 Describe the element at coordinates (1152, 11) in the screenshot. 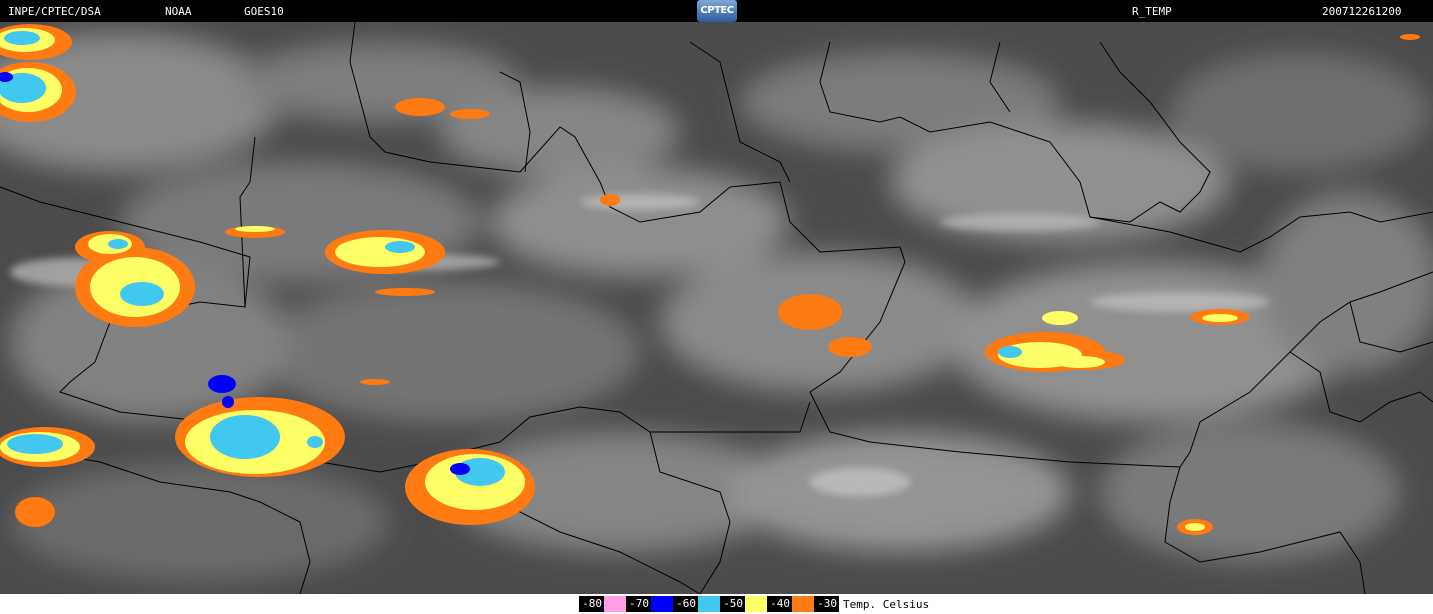

I see `product-label: R_TEMP` at that location.